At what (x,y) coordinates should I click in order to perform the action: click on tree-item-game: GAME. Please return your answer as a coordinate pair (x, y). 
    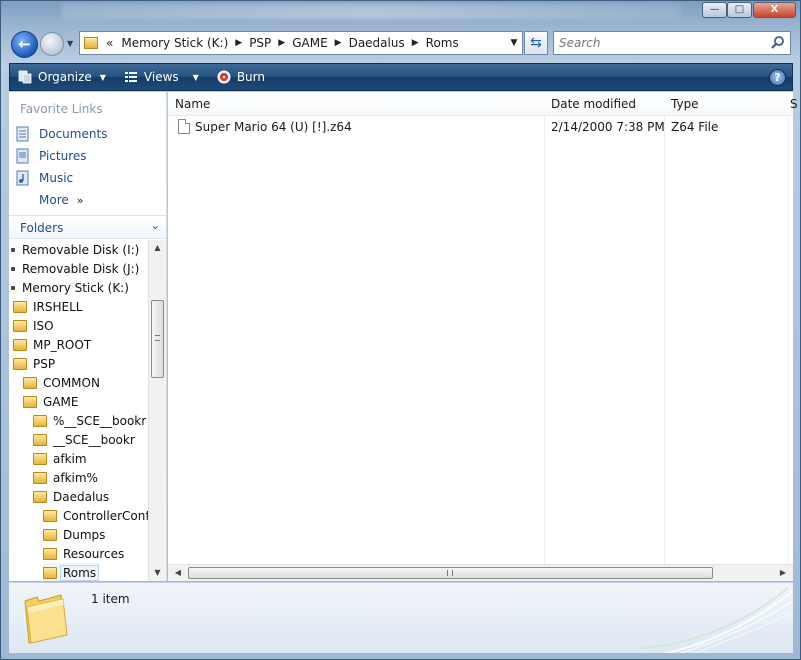
    Looking at the image, I should click on (50, 401).